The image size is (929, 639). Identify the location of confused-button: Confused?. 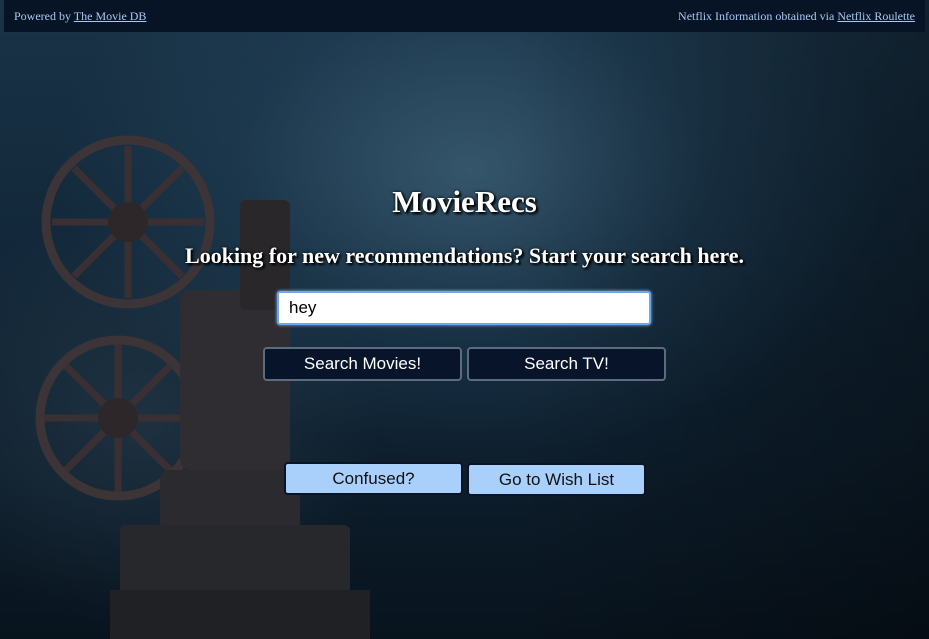
(373, 478).